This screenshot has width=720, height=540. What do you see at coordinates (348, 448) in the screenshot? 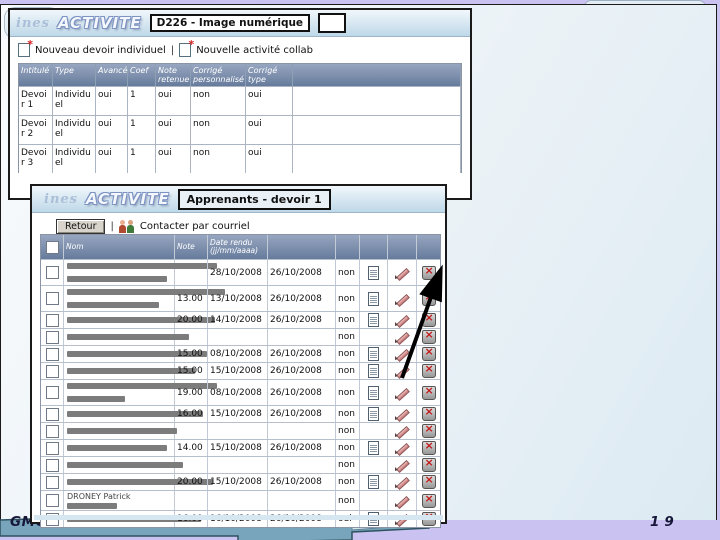
I see `late-cell: non` at bounding box center [348, 448].